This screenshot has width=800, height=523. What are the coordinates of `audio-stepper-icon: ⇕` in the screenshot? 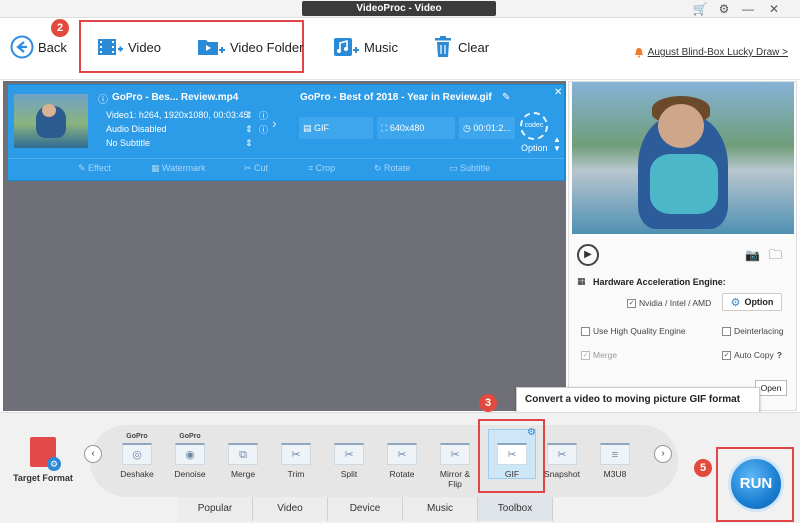 It's located at (249, 129).